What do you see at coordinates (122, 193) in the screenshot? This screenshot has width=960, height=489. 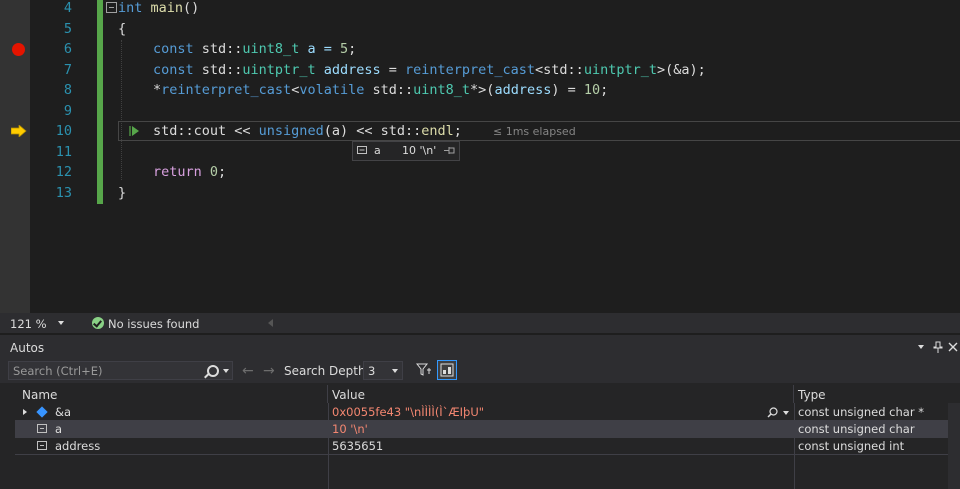 I see `code-line-13: }` at bounding box center [122, 193].